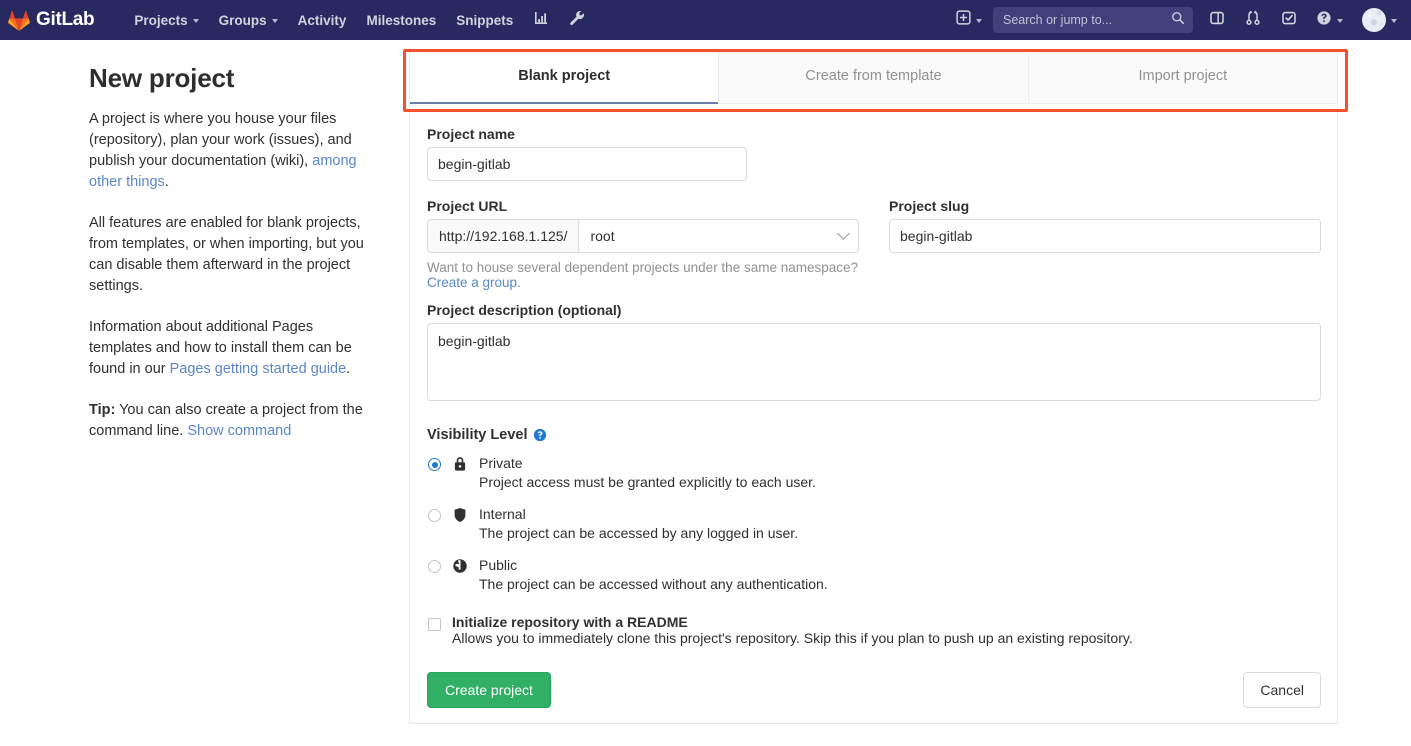  I want to click on form-actions: Create project Cancel, so click(874, 690).